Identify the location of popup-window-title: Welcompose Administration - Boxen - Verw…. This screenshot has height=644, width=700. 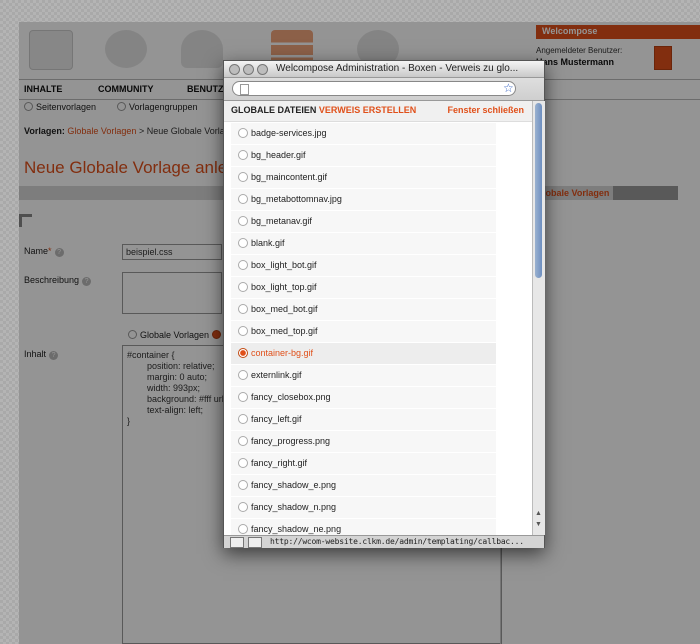
(397, 68).